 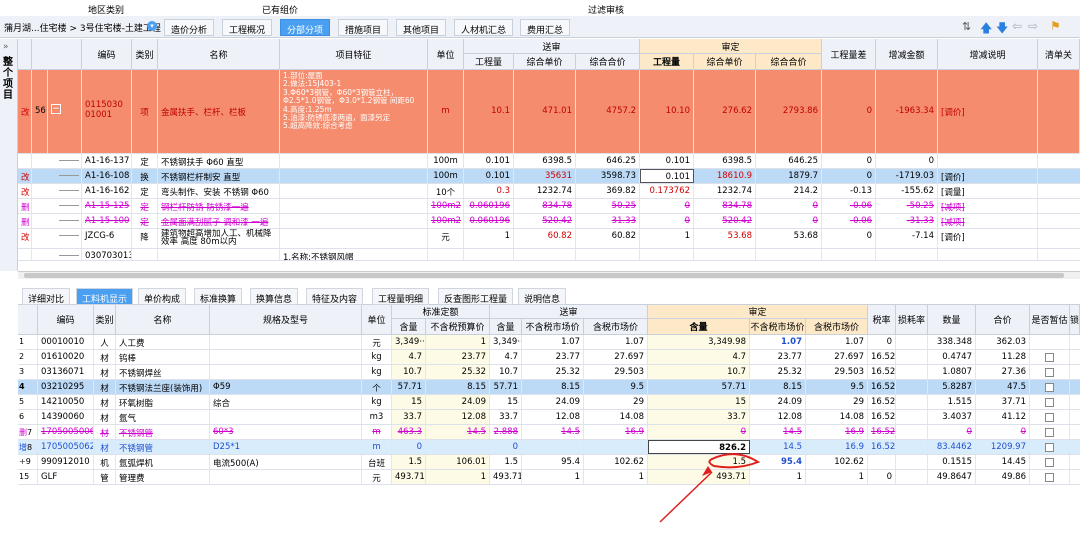 I want to click on send-qty: 1, so click(x=489, y=238).